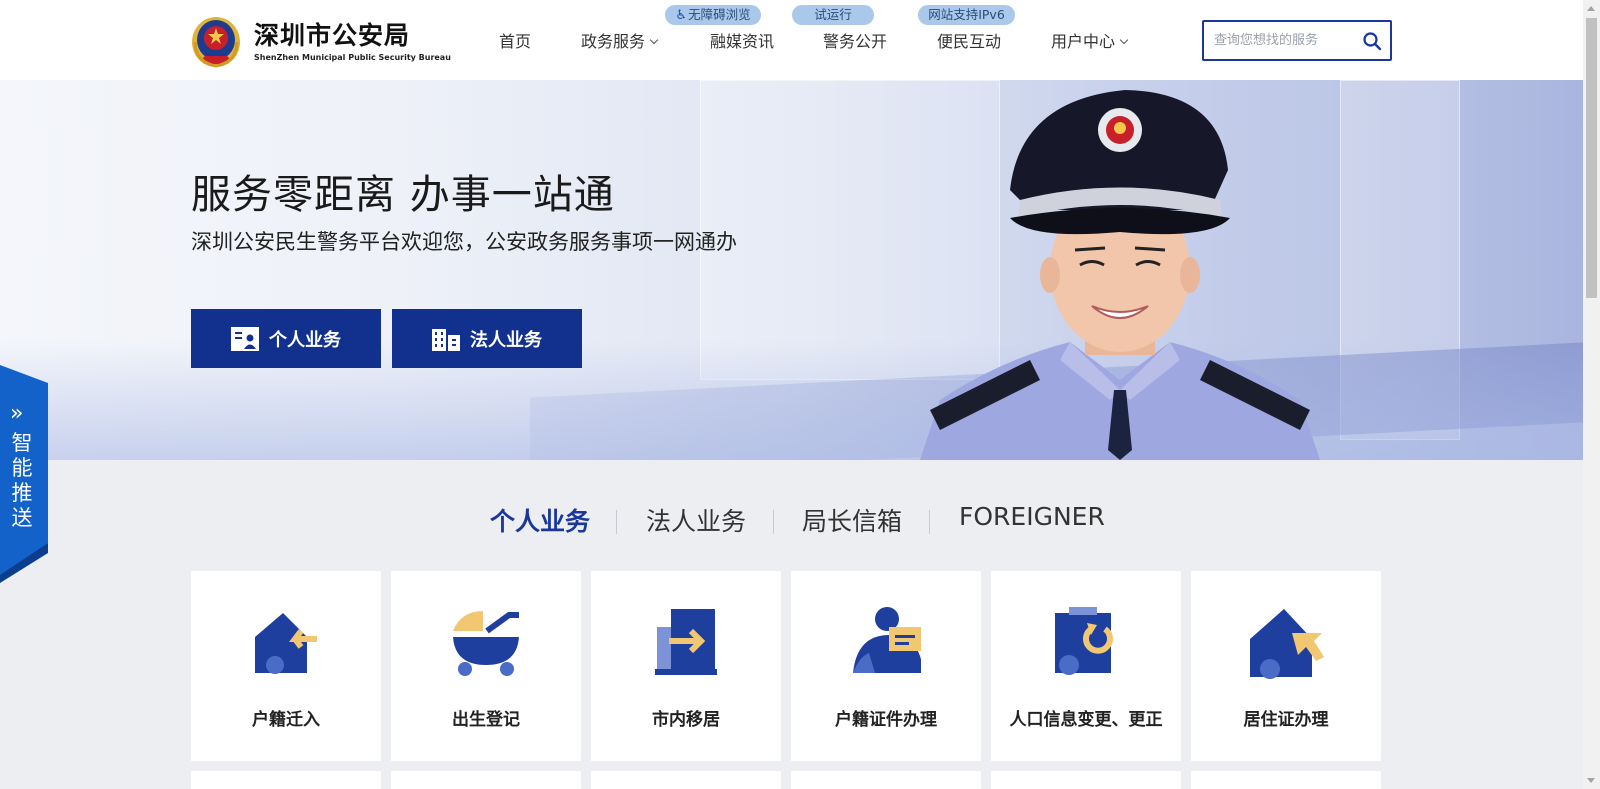 Image resolution: width=1600 pixels, height=789 pixels. I want to click on accessibility-pill: ♿无障碍浏览, so click(713, 15).